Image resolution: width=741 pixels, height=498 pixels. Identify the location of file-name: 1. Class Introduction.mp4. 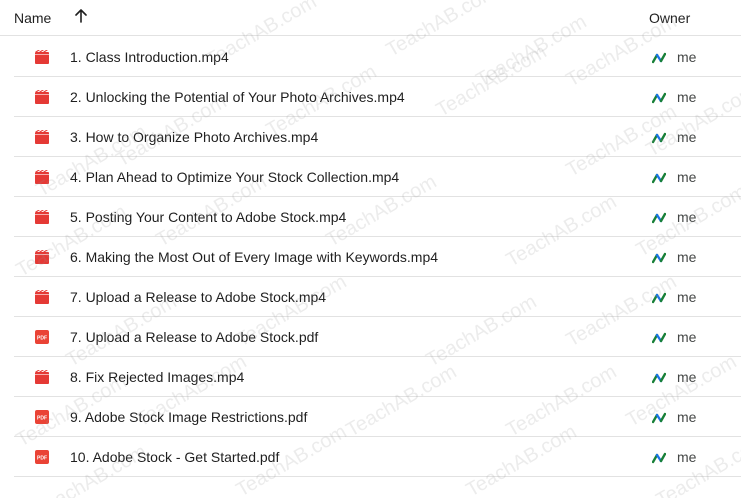
(149, 57).